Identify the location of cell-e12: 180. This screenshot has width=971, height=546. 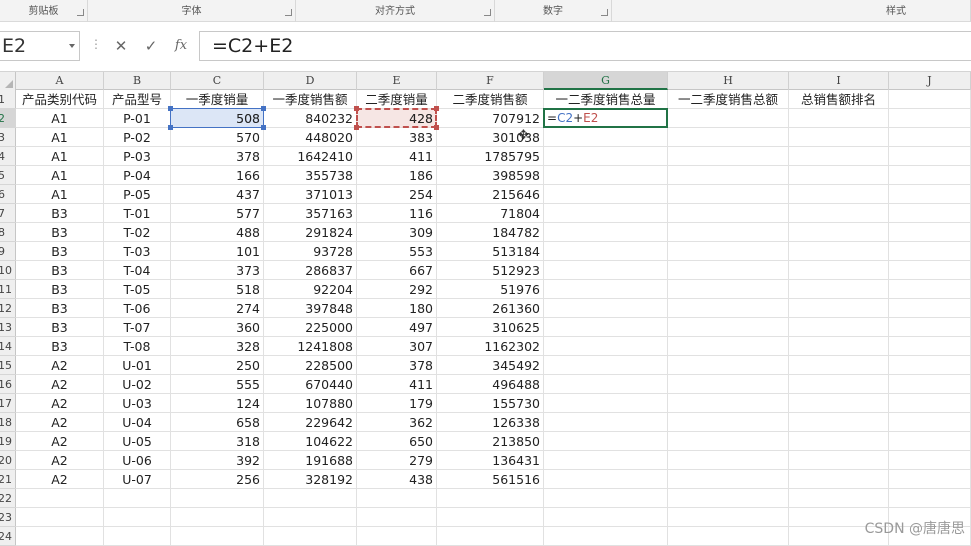
(397, 308).